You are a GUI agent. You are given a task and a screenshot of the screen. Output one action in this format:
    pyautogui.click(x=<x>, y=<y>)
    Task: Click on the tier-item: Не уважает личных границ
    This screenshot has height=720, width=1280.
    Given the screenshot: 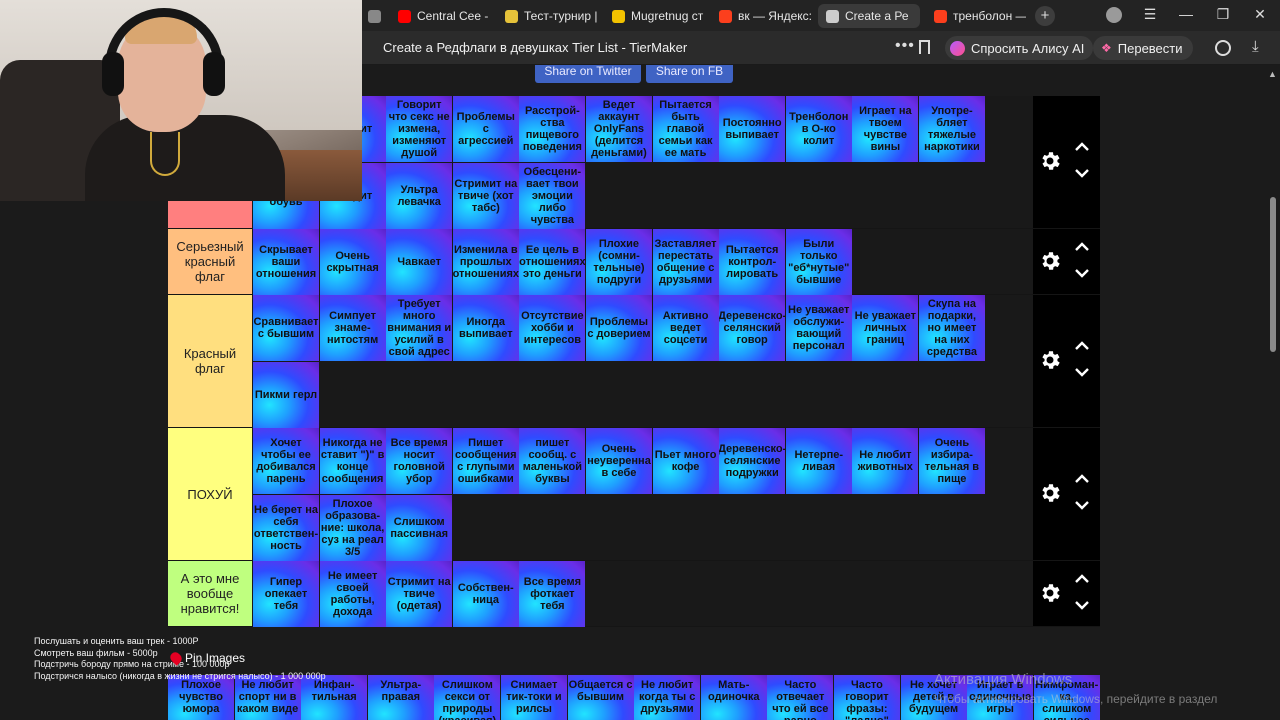 What is the action you would take?
    pyautogui.click(x=885, y=328)
    